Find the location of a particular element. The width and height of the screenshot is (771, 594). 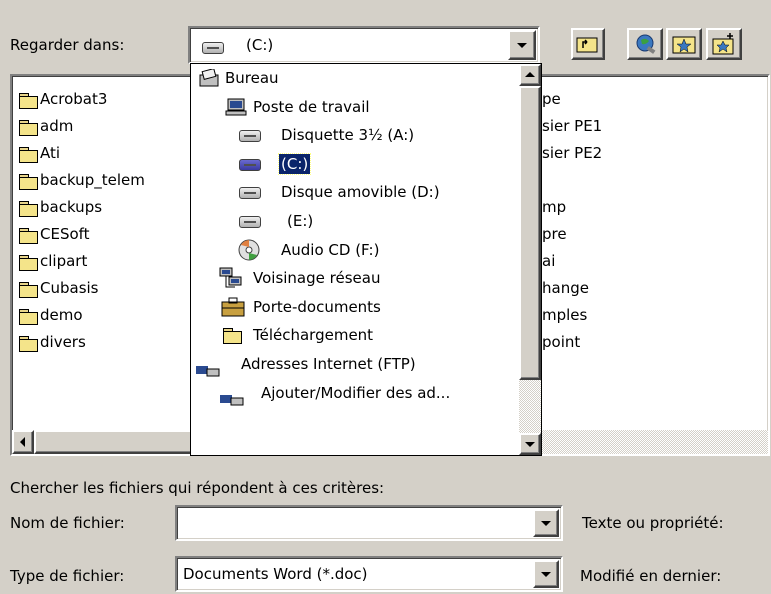

filetype-label: Type de fichier: is located at coordinates (67, 576).